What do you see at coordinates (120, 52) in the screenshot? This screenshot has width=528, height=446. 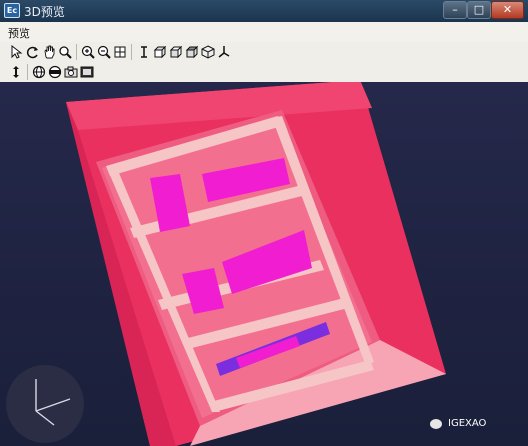 I see `zoom-fit-icon` at bounding box center [120, 52].